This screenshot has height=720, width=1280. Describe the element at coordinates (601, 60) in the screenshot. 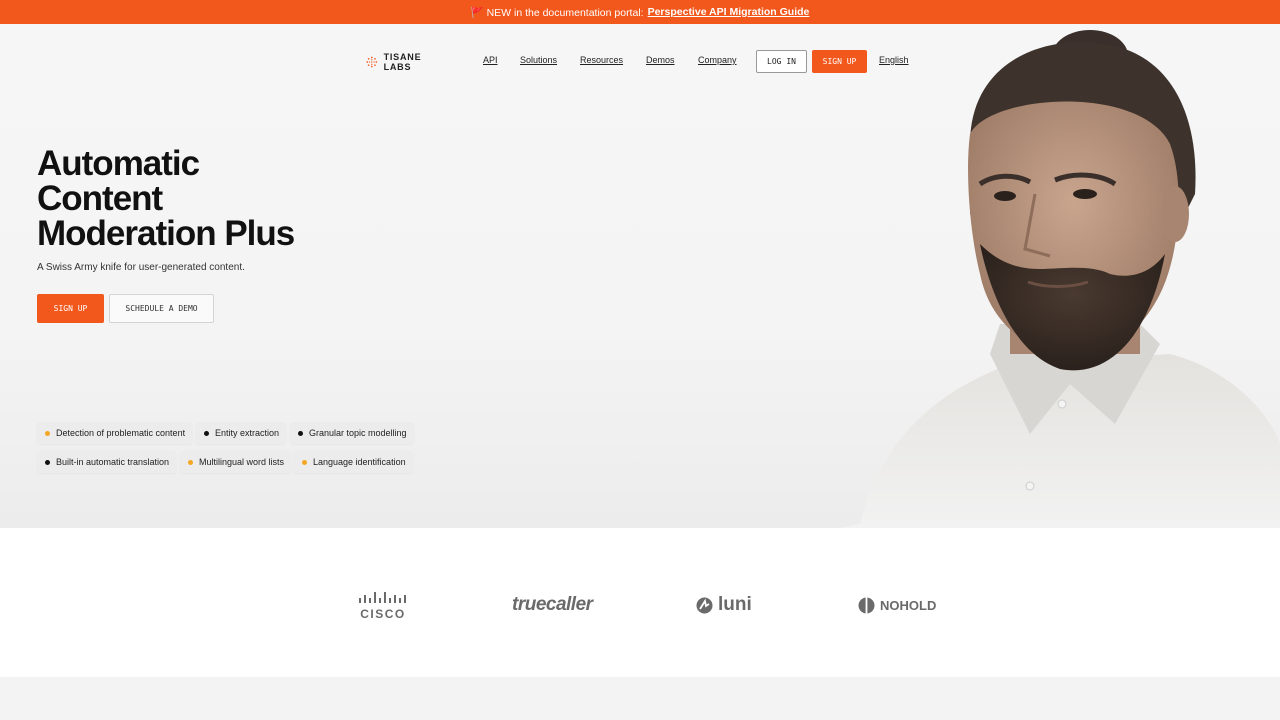

I see `nav-link-resources: Resources` at that location.